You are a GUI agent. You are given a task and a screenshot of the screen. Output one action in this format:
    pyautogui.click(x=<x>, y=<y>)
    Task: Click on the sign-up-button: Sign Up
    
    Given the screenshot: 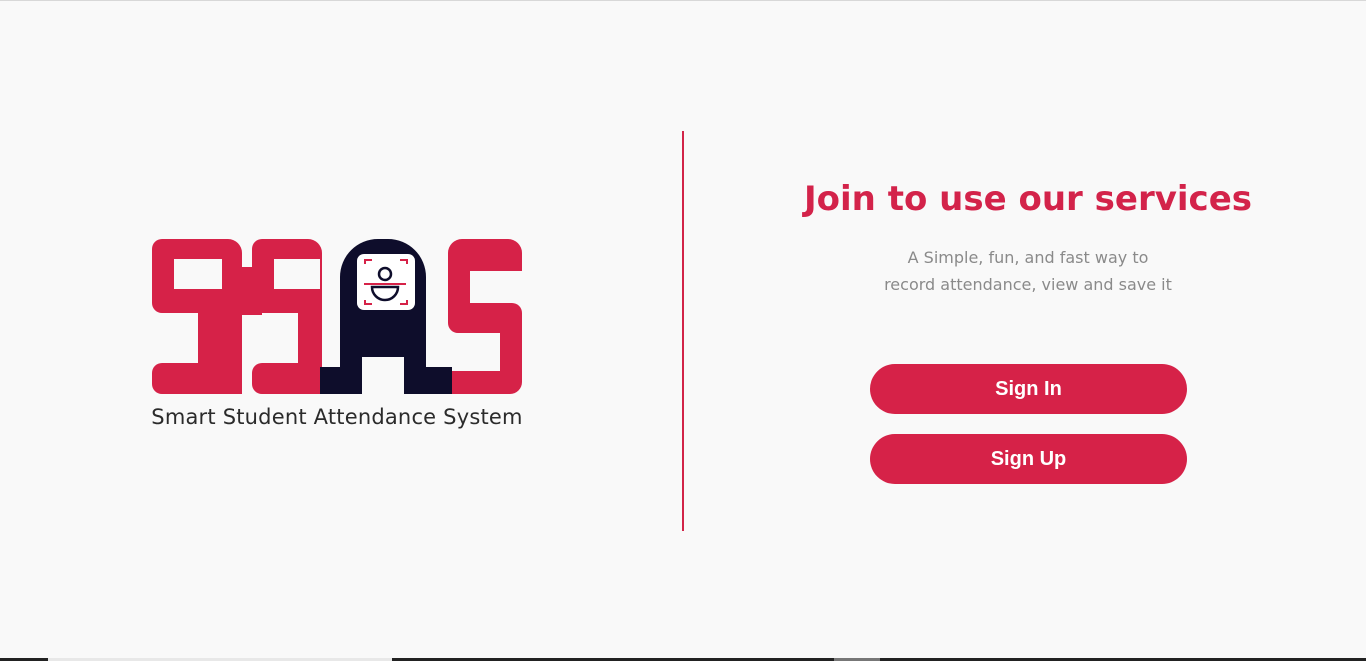 What is the action you would take?
    pyautogui.click(x=1028, y=459)
    